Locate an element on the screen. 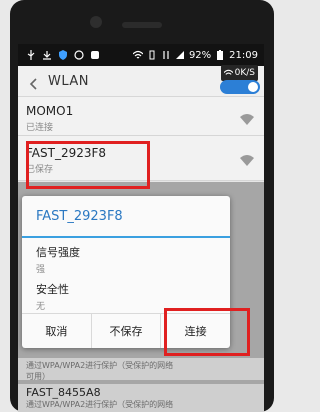 The height and width of the screenshot is (412, 320). usb-icon is located at coordinates (31, 55).